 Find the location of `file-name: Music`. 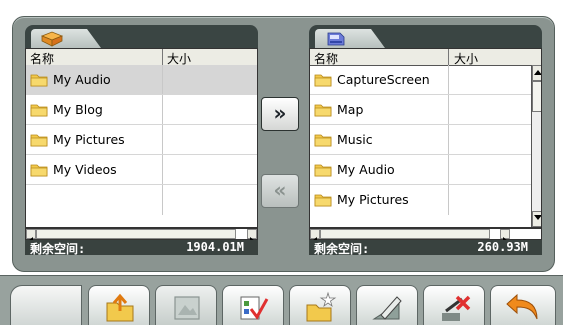

file-name: Music is located at coordinates (355, 139).